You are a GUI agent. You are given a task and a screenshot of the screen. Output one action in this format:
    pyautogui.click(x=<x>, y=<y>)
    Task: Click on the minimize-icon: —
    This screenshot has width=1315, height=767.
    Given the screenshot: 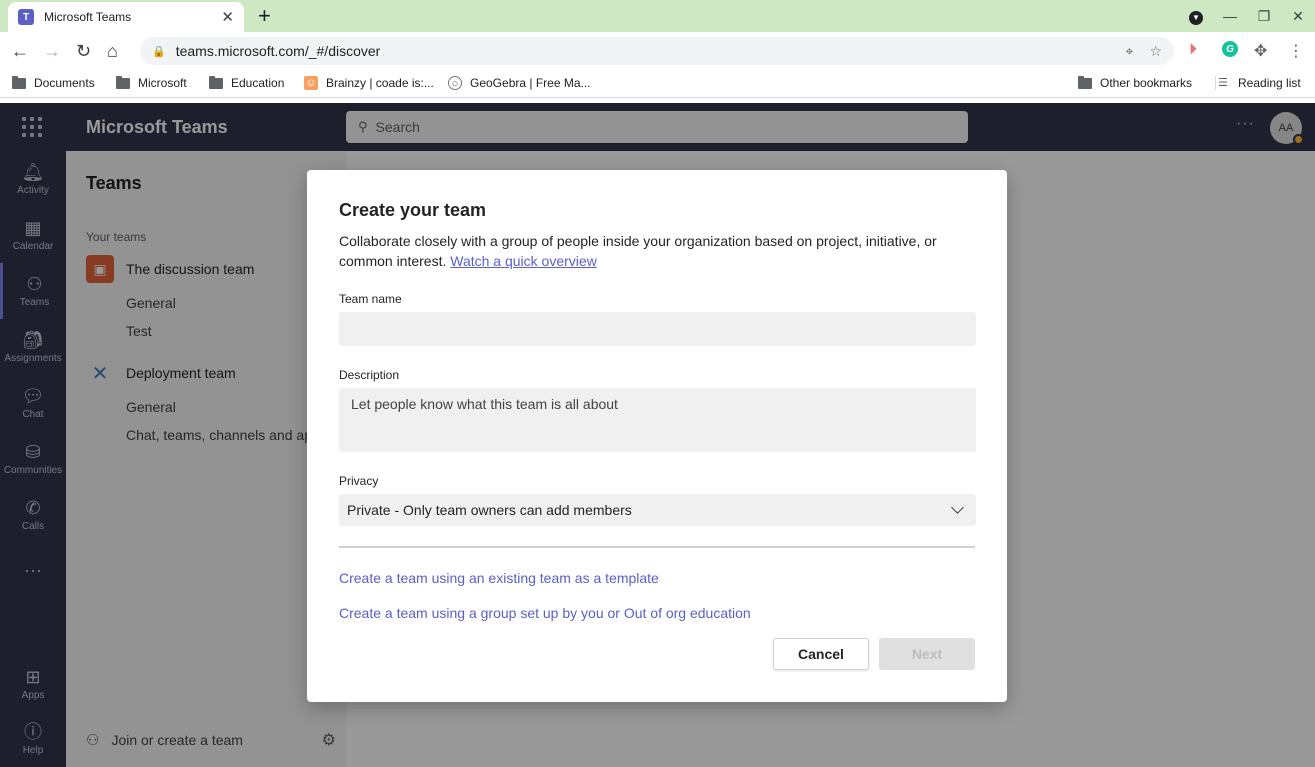 What is the action you would take?
    pyautogui.click(x=1230, y=16)
    